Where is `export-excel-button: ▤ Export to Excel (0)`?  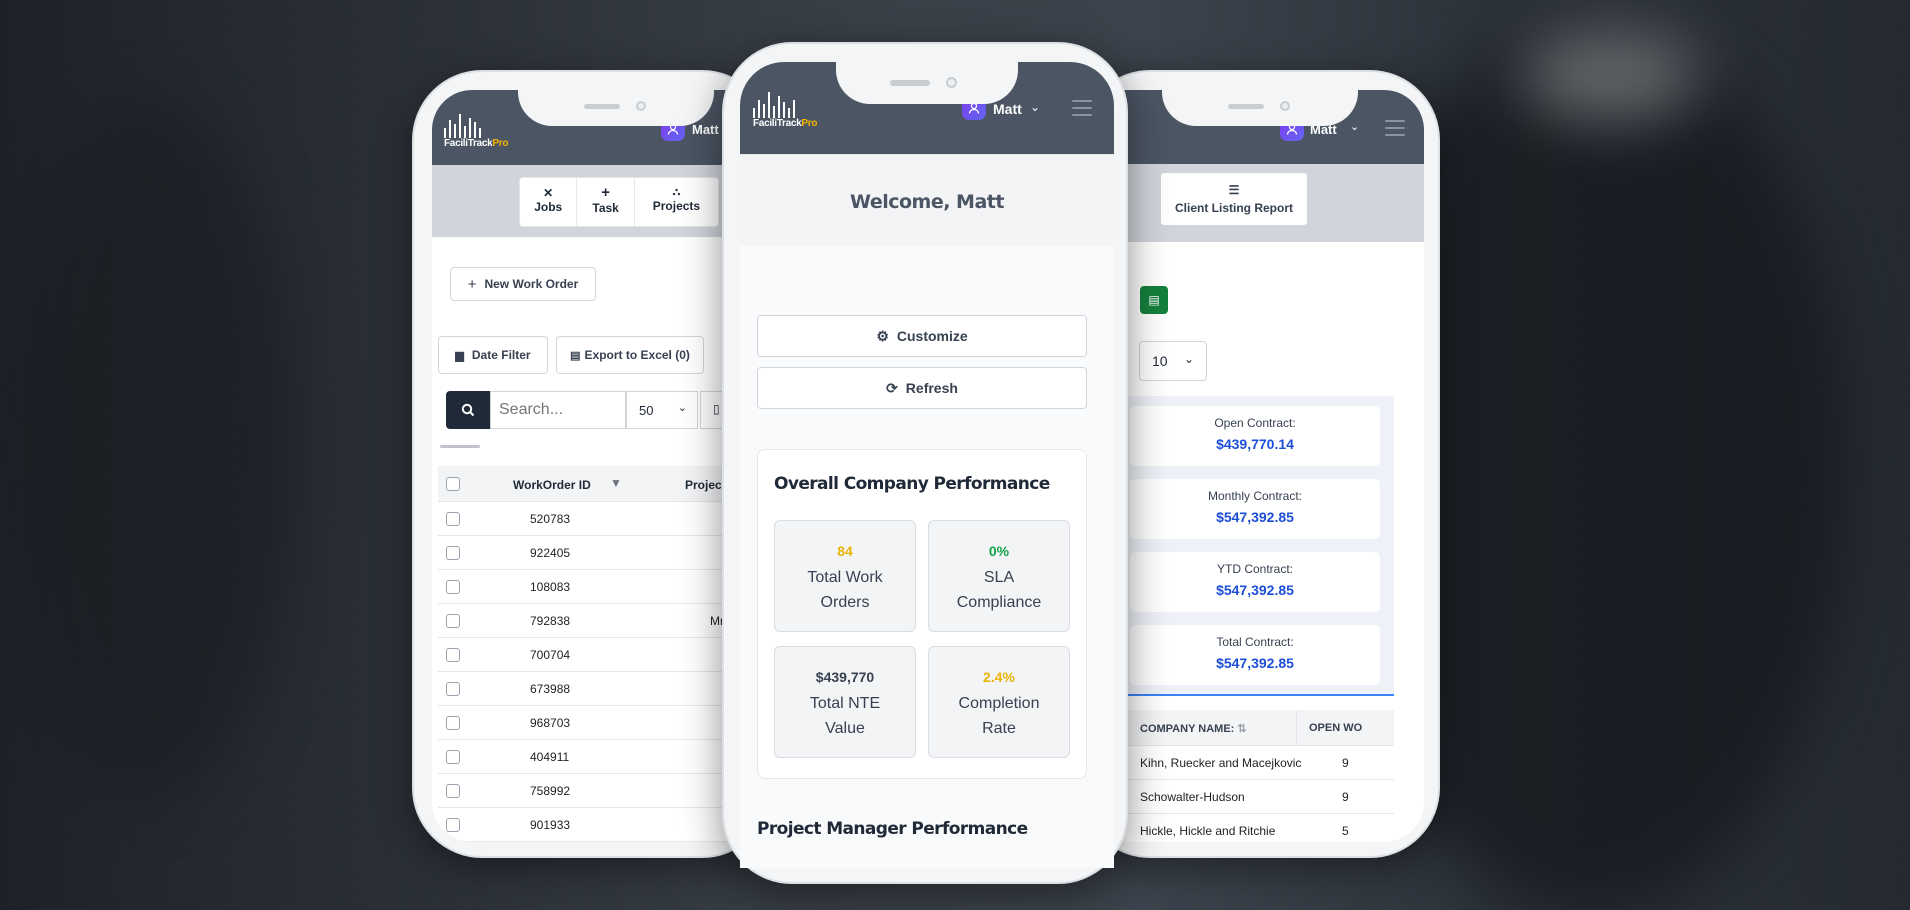 export-excel-button: ▤ Export to Excel (0) is located at coordinates (630, 355).